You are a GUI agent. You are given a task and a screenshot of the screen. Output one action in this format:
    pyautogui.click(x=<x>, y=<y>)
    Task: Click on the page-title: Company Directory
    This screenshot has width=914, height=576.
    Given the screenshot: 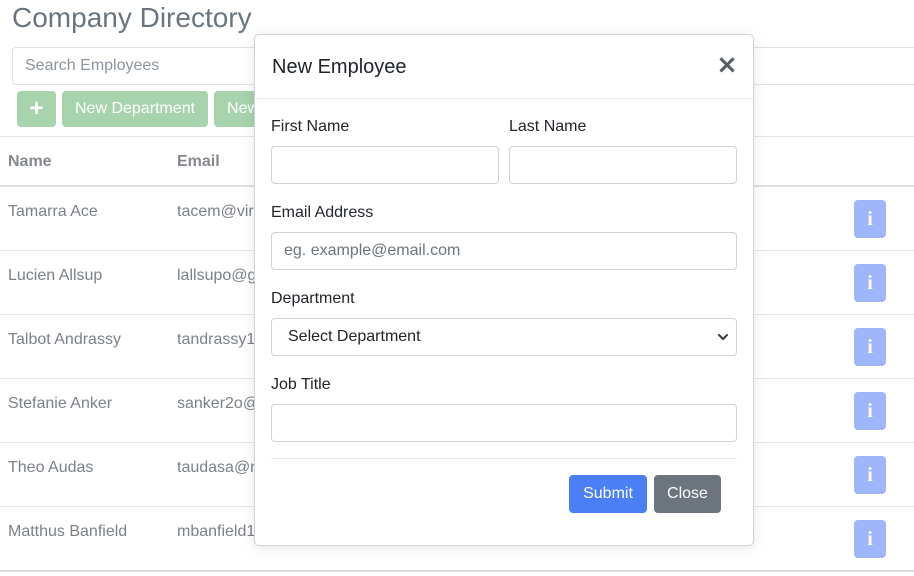 What is the action you would take?
    pyautogui.click(x=132, y=17)
    